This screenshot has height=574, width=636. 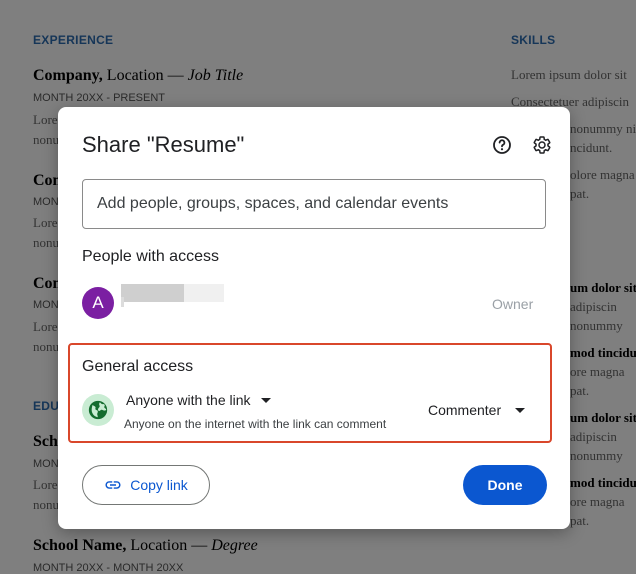 What do you see at coordinates (505, 485) in the screenshot?
I see `done-button: Done` at bounding box center [505, 485].